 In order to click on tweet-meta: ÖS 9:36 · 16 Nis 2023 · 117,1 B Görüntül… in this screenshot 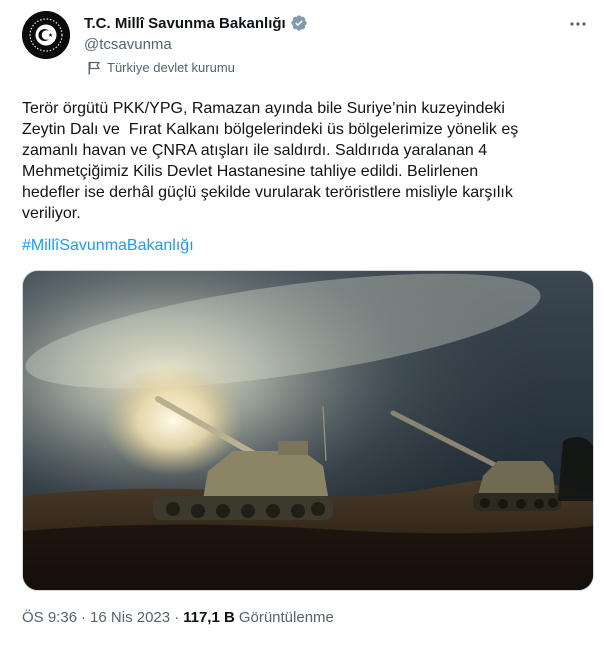, I will do `click(178, 617)`.